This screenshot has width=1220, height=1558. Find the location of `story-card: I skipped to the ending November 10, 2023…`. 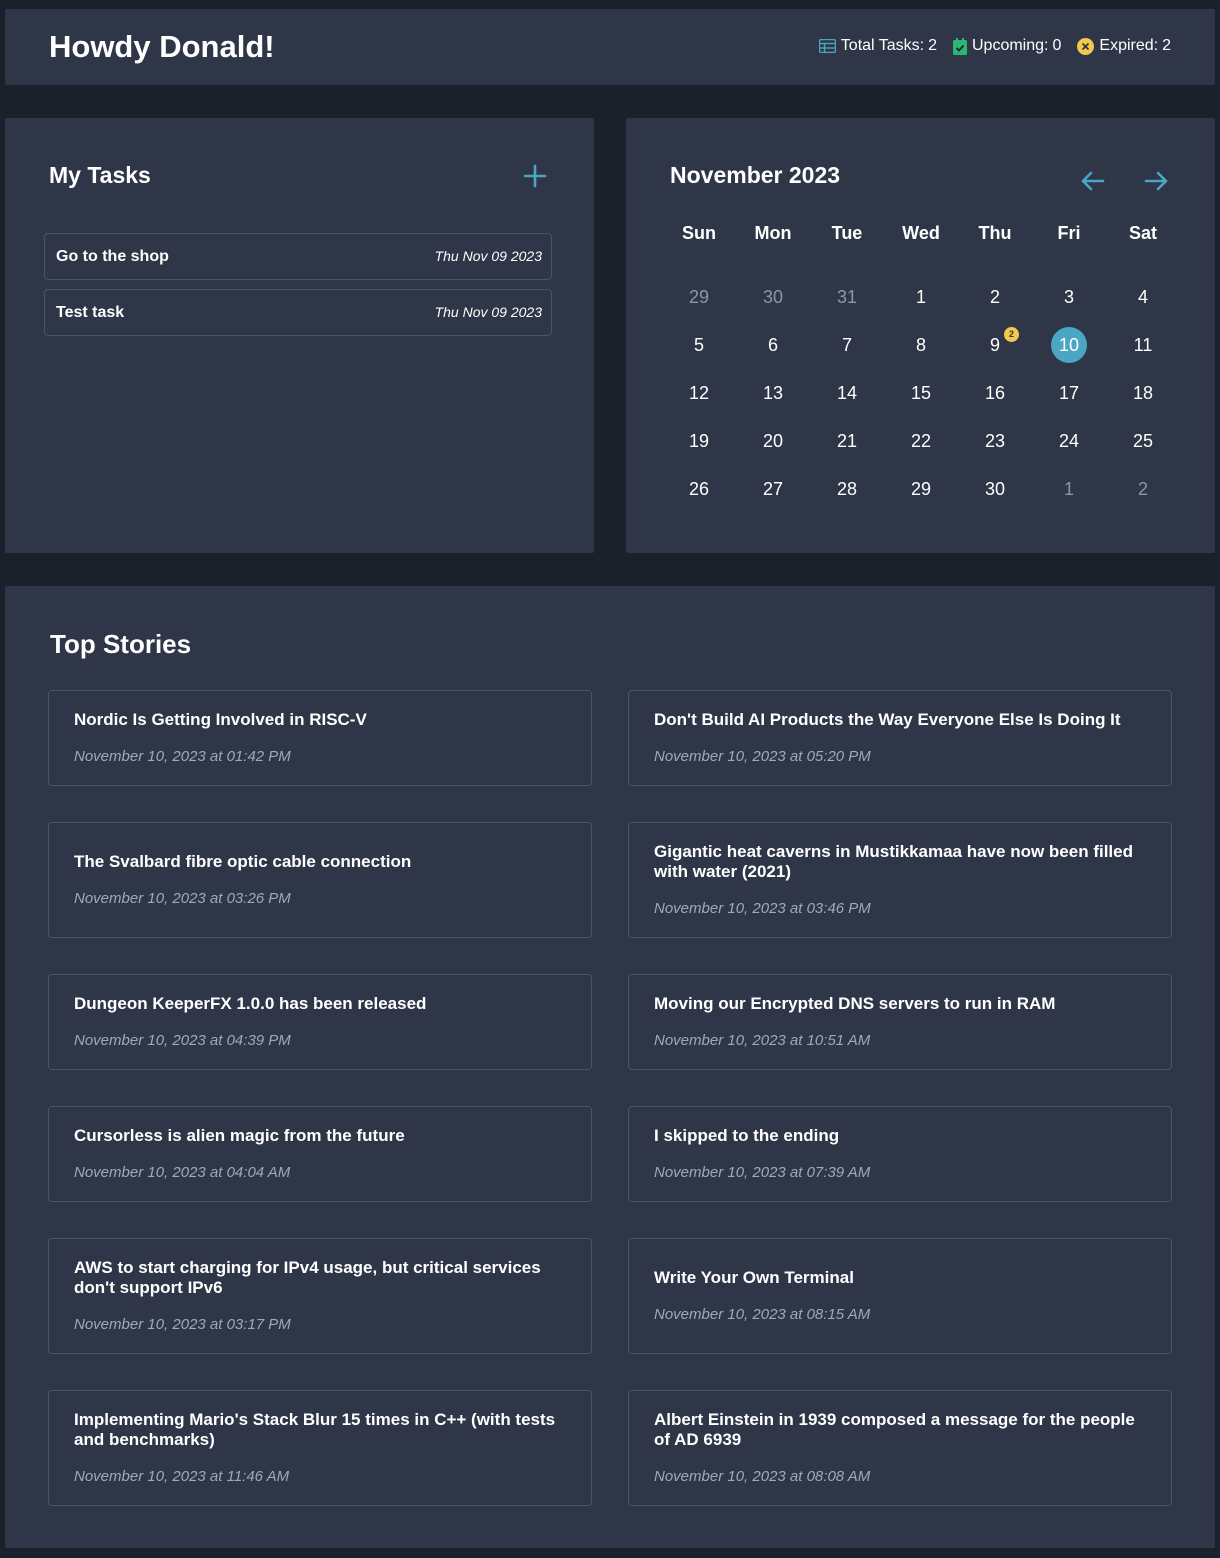

story-card: I skipped to the ending November 10, 2023… is located at coordinates (900, 1154).